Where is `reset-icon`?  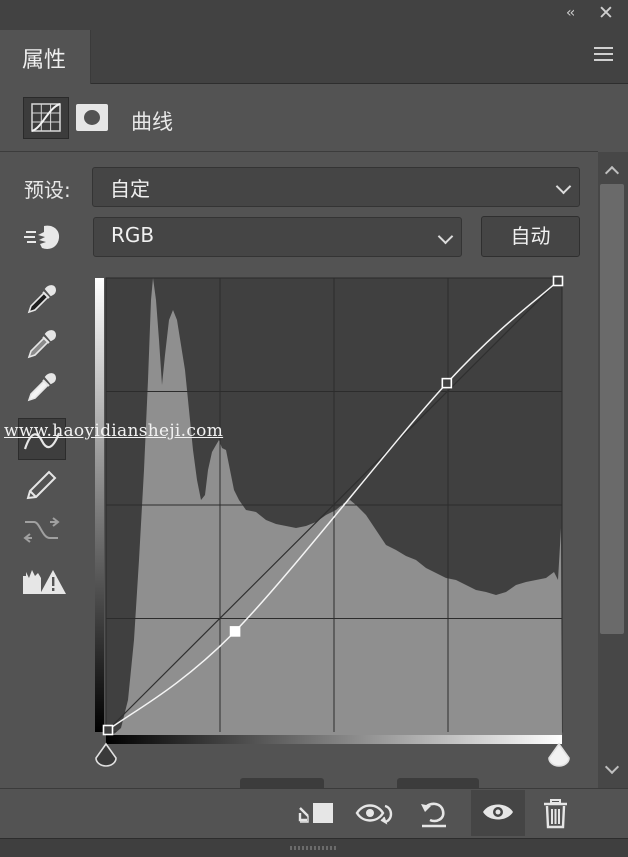
reset-icon is located at coordinates (434, 814).